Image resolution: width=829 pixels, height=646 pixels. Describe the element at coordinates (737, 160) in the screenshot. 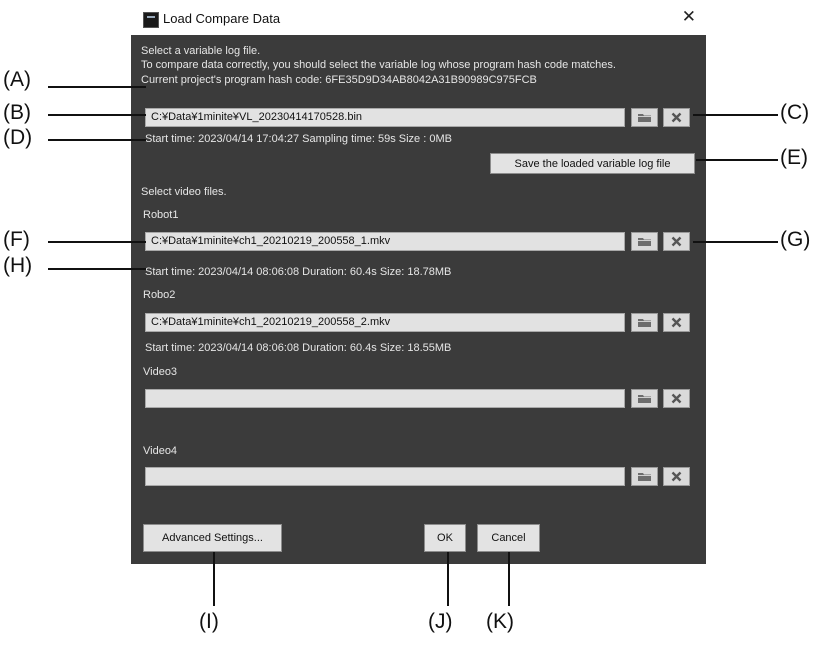

I see `callout-e-line` at that location.